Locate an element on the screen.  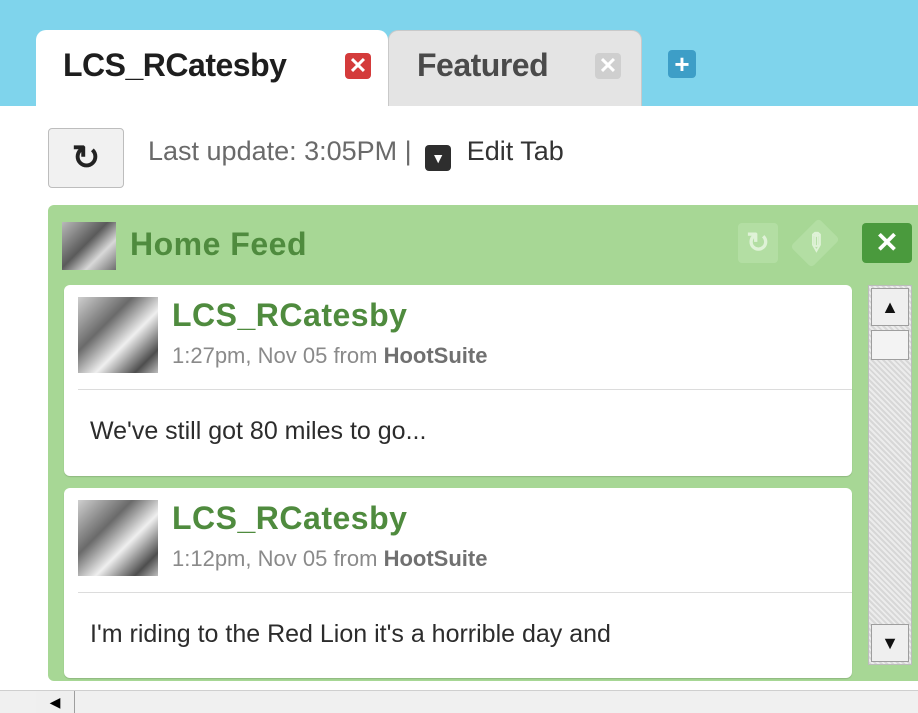
tab-featured: Featured ✕ is located at coordinates (515, 70).